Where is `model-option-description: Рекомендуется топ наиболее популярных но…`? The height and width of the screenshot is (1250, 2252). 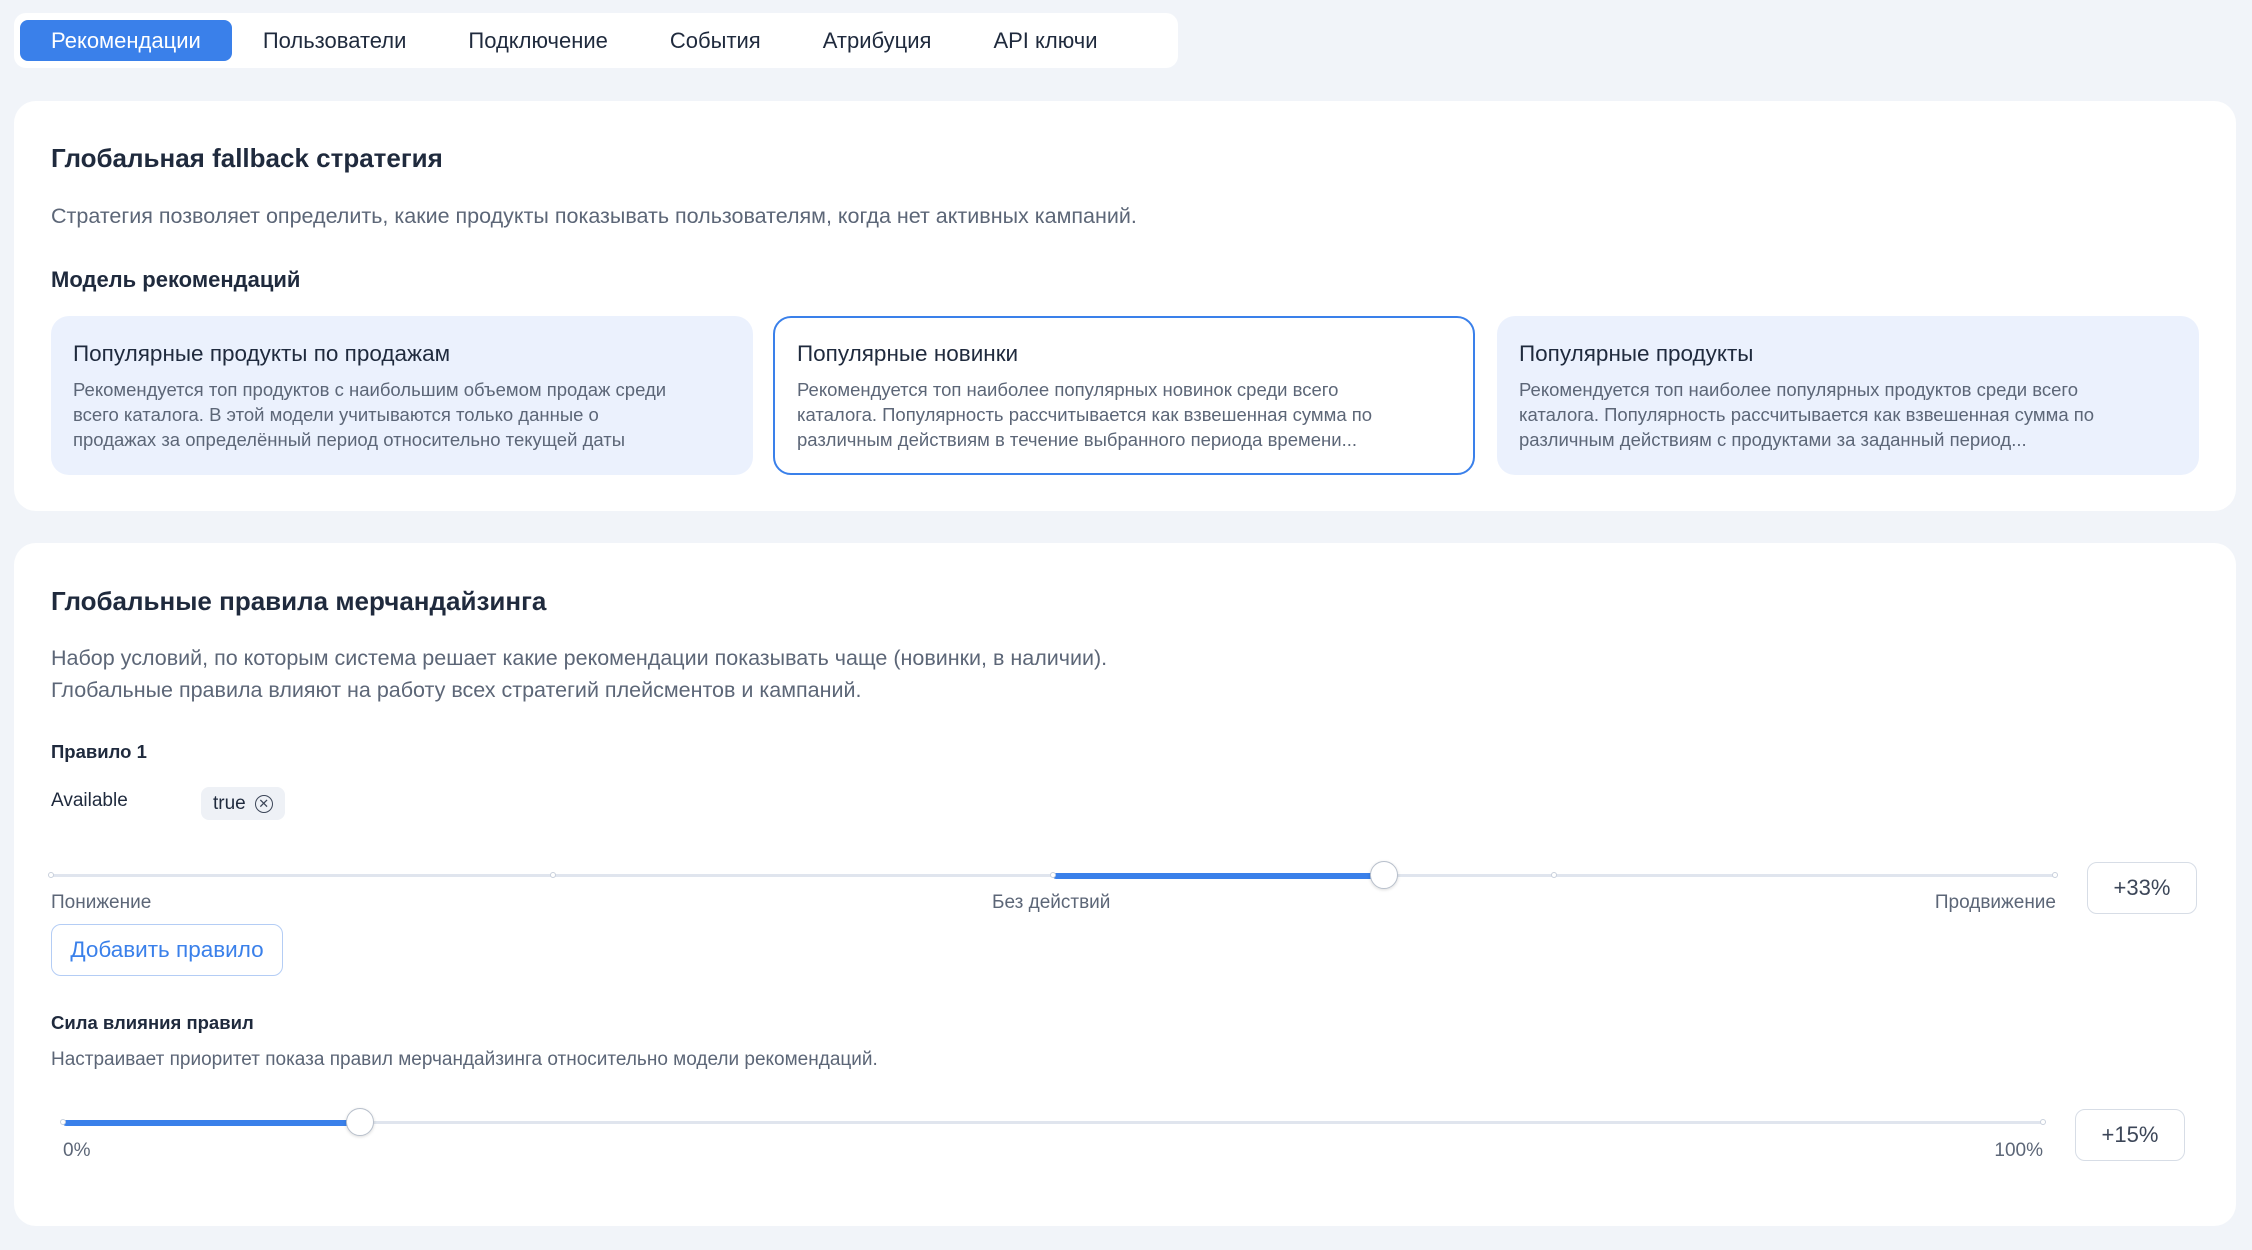
model-option-description: Рекомендуется топ наиболее популярных но… is located at coordinates (1085, 414).